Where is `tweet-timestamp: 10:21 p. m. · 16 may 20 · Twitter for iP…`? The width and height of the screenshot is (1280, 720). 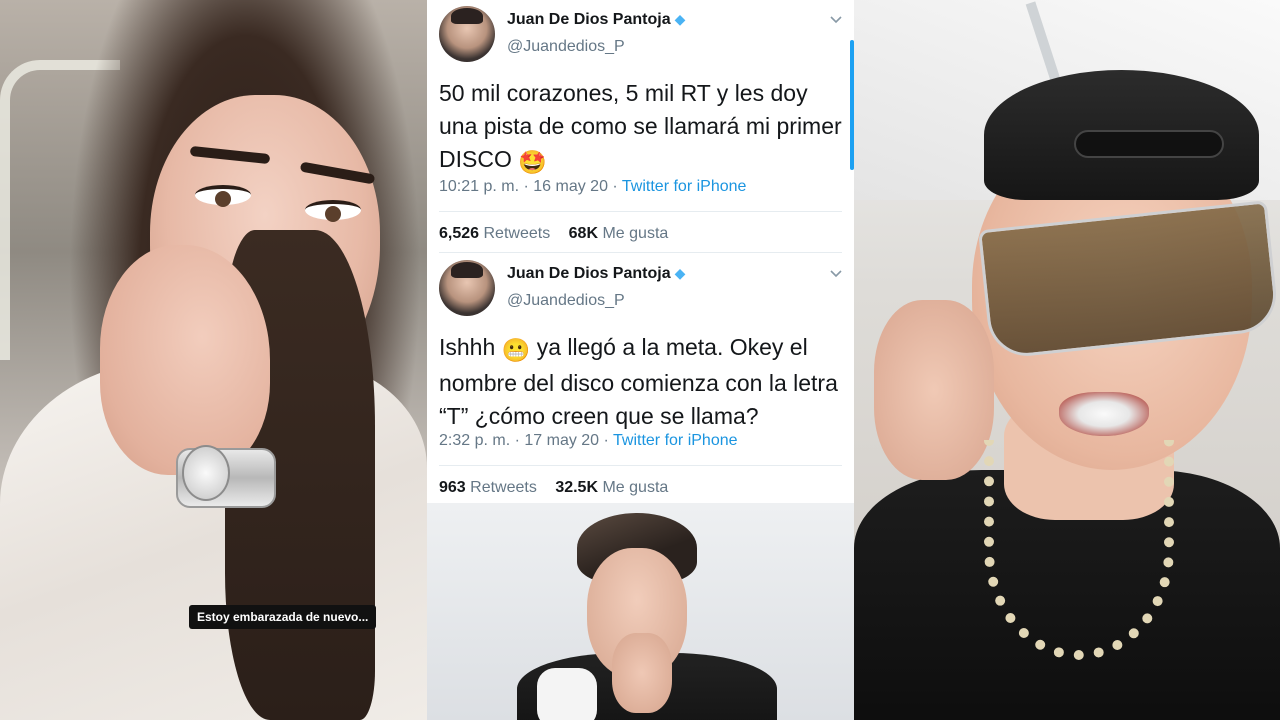
tweet-timestamp: 10:21 p. m. · 16 may 20 · Twitter for iP… is located at coordinates (592, 187).